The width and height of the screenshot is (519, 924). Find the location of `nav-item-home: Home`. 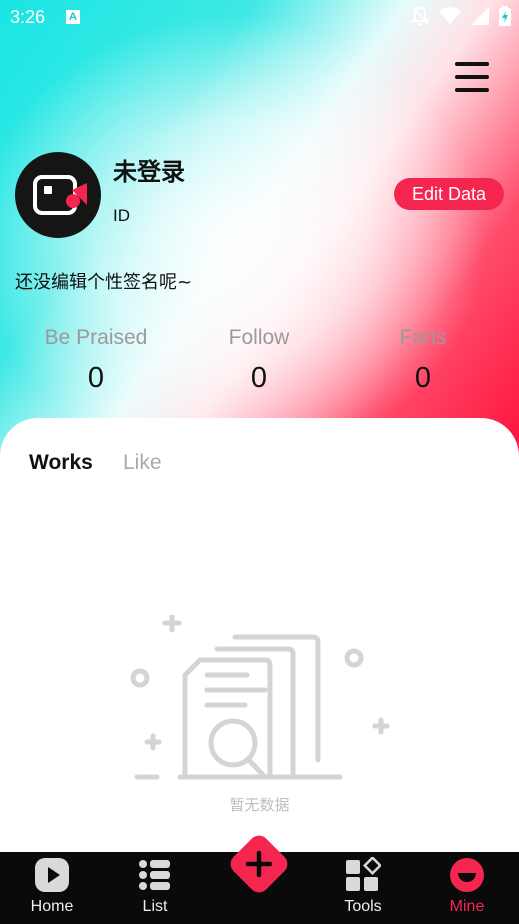

nav-item-home: Home is located at coordinates (52, 888).